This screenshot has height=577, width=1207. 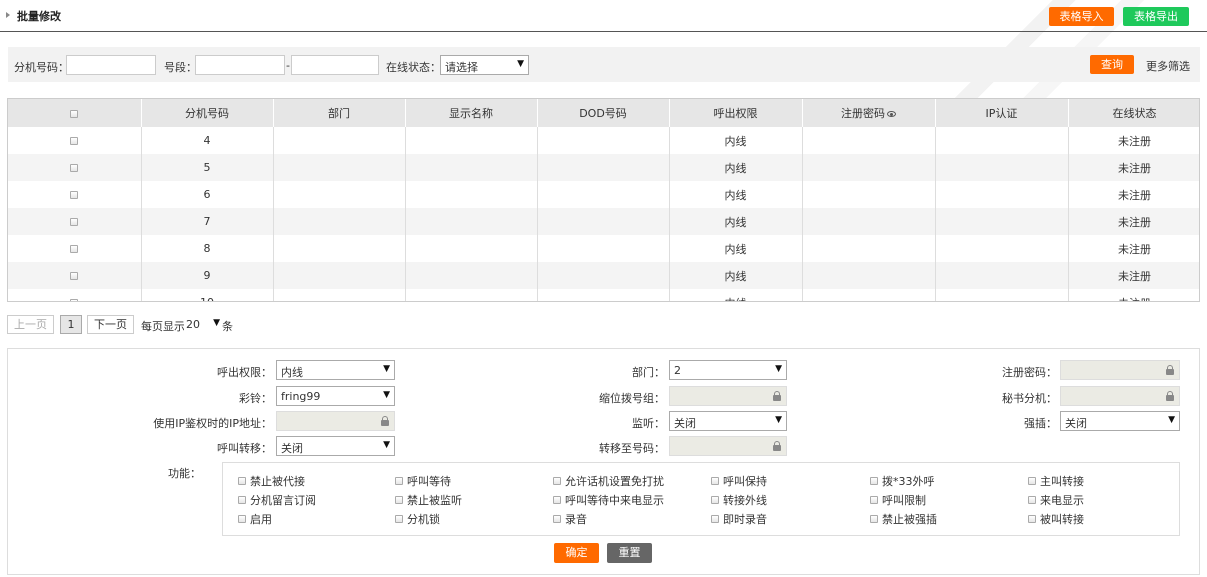 I want to click on function-option: 拨*33外呼, so click(x=902, y=481).